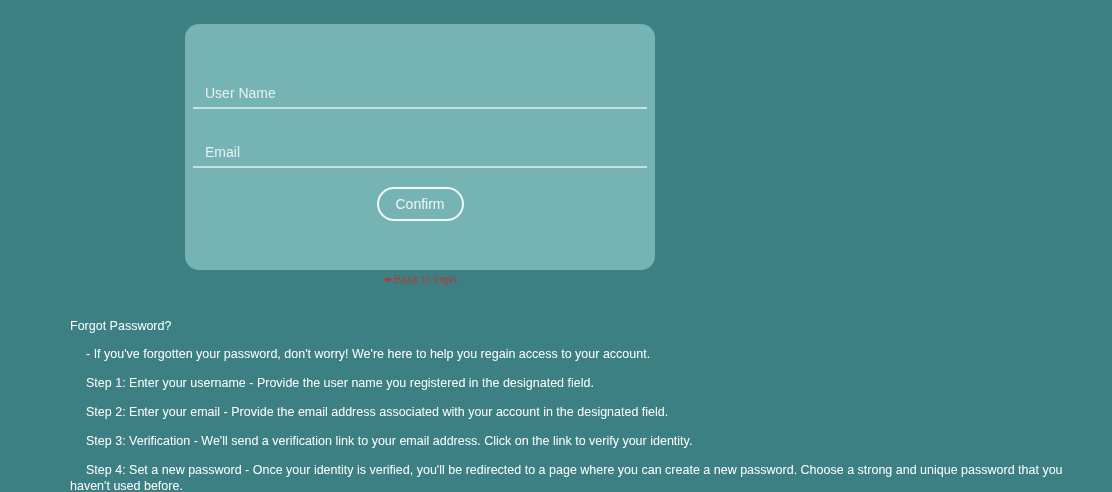  Describe the element at coordinates (420, 93) in the screenshot. I see `input-field: User Name` at that location.